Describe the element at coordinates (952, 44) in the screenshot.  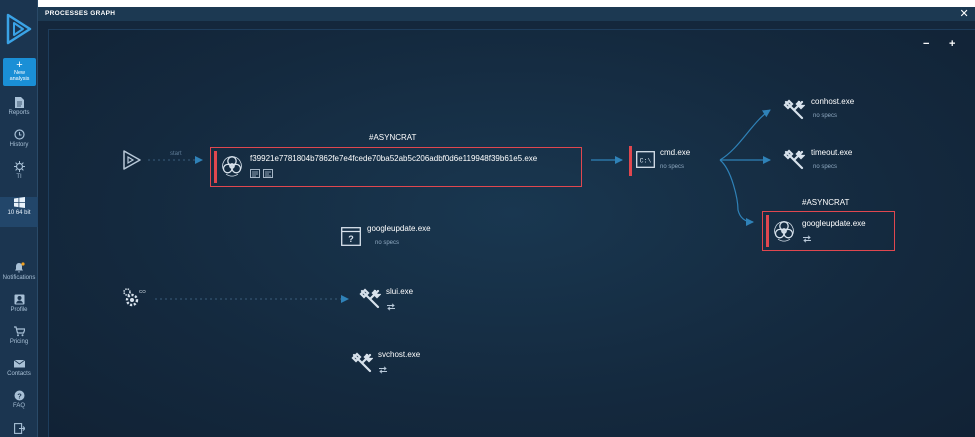
I see `zoom-in-button: +` at that location.